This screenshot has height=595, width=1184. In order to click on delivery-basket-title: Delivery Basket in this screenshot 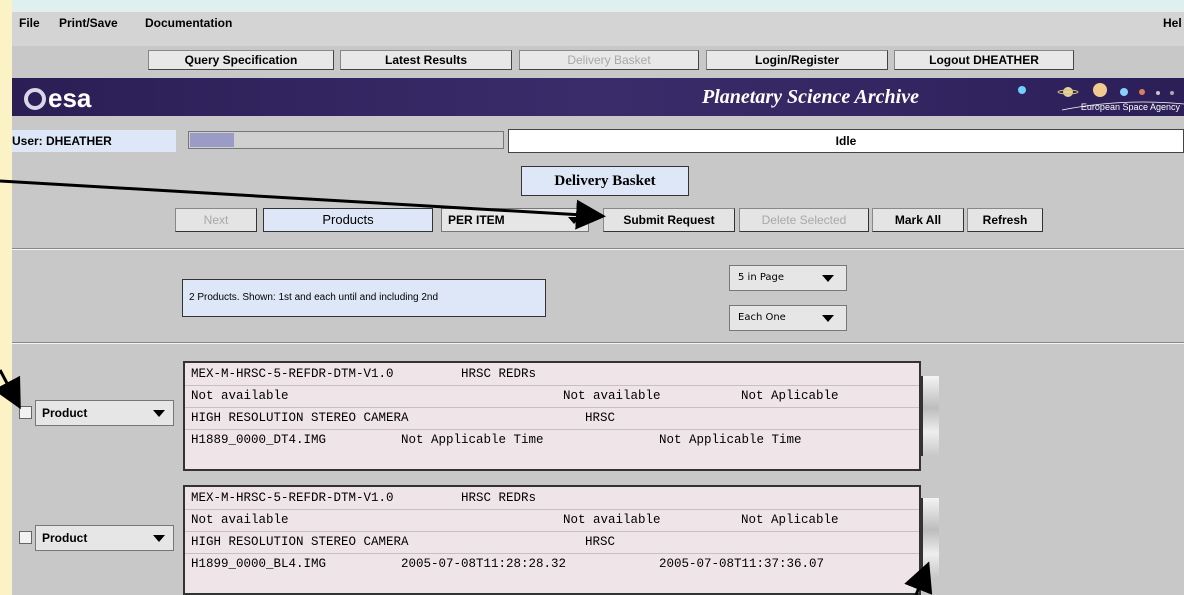, I will do `click(605, 181)`.